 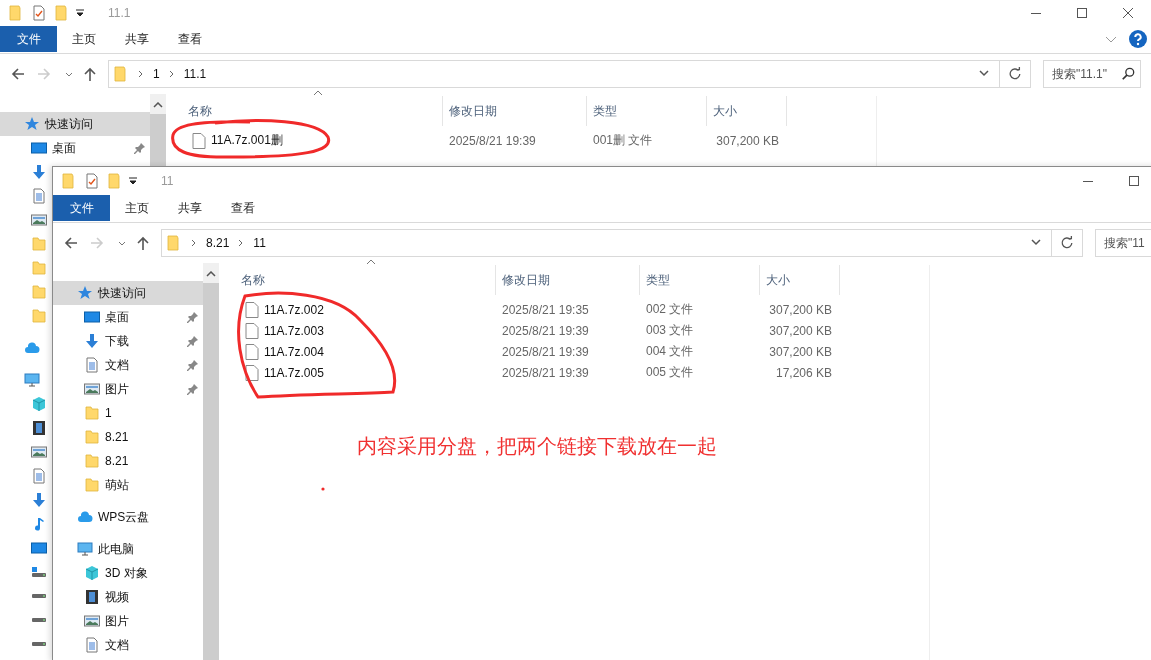 What do you see at coordinates (323, 489) in the screenshot?
I see `dot-mark` at bounding box center [323, 489].